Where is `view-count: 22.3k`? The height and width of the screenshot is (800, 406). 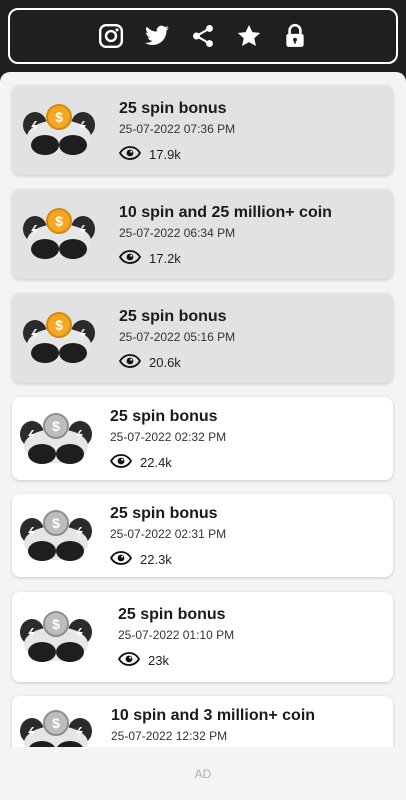 view-count: 22.3k is located at coordinates (156, 559).